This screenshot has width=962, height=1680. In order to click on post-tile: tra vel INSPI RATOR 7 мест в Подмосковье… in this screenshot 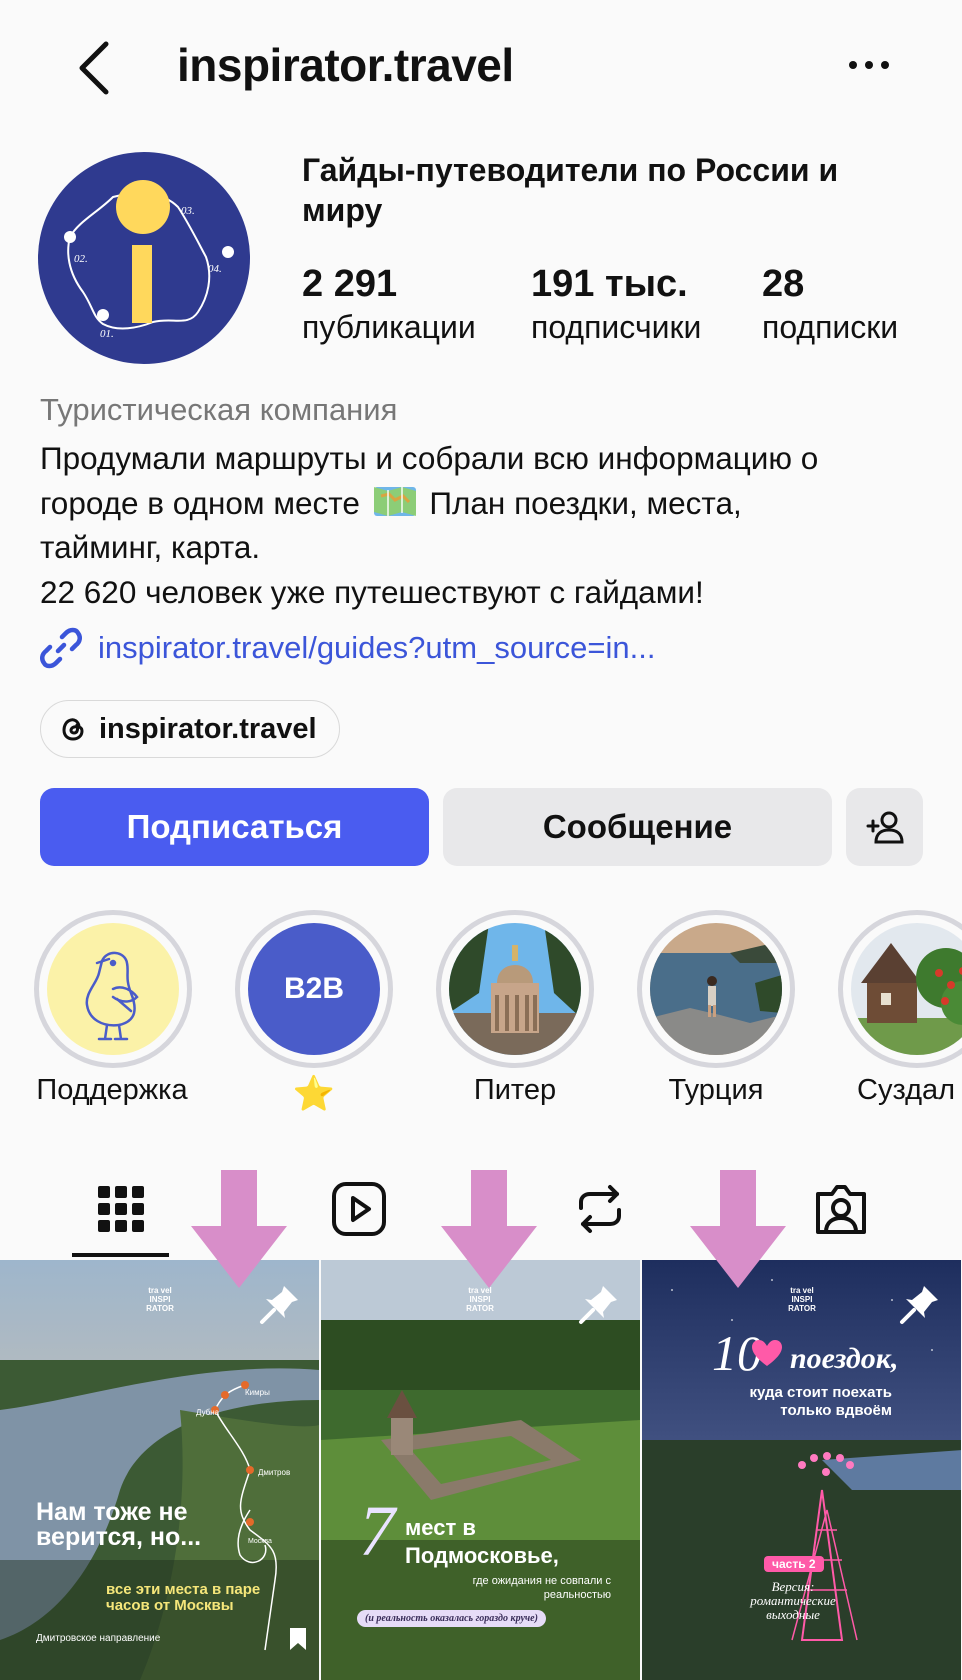, I will do `click(480, 1470)`.